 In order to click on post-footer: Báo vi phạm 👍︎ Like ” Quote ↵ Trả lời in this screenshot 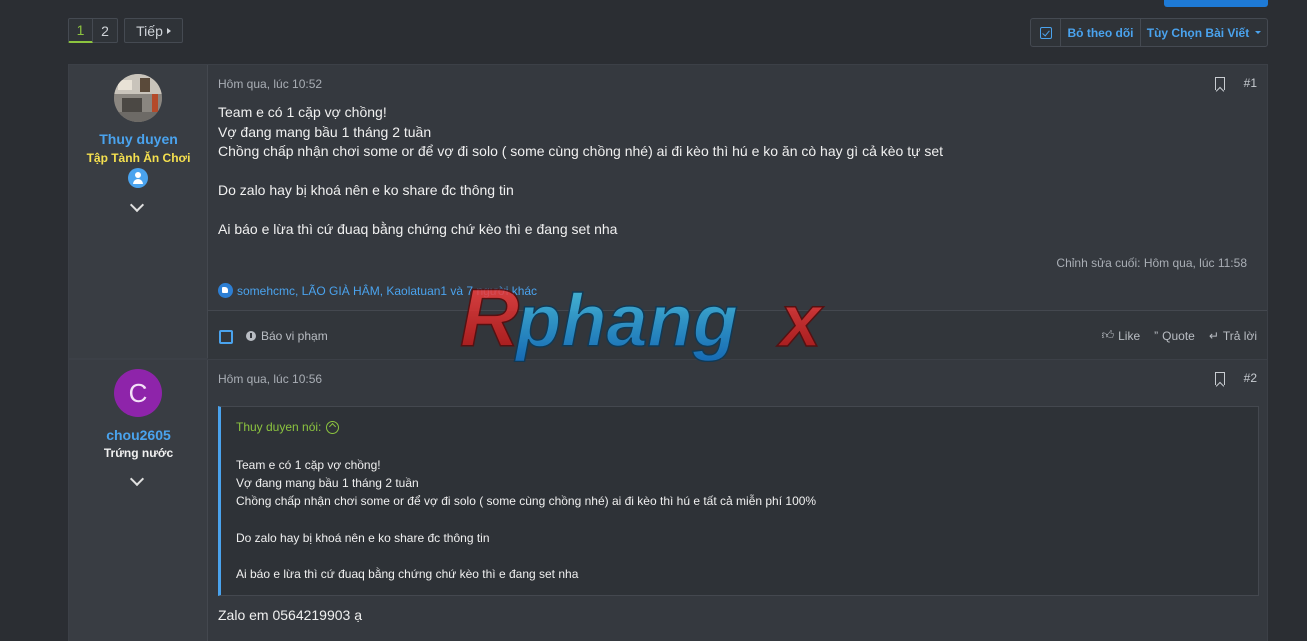, I will do `click(737, 335)`.